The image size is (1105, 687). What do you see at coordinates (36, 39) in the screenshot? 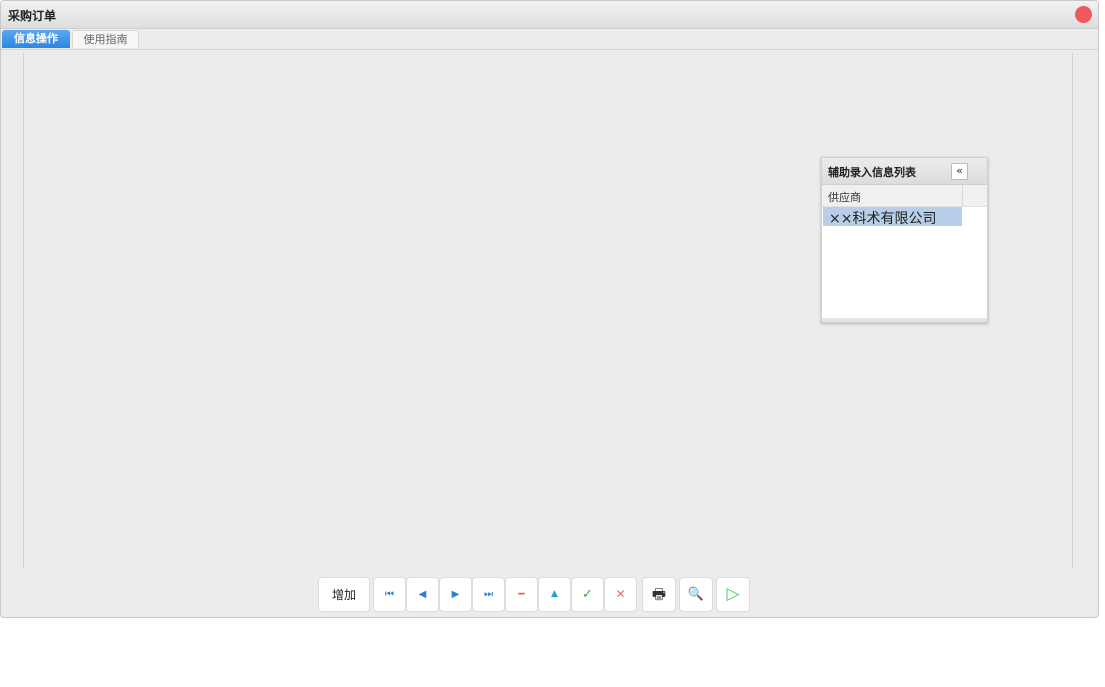
I see `tab-info-operation: 信息操作` at bounding box center [36, 39].